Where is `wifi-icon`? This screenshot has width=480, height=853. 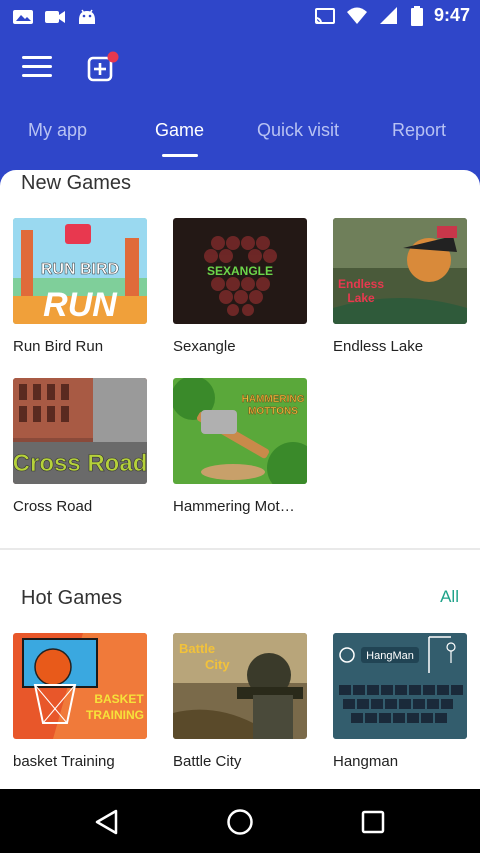 wifi-icon is located at coordinates (357, 16).